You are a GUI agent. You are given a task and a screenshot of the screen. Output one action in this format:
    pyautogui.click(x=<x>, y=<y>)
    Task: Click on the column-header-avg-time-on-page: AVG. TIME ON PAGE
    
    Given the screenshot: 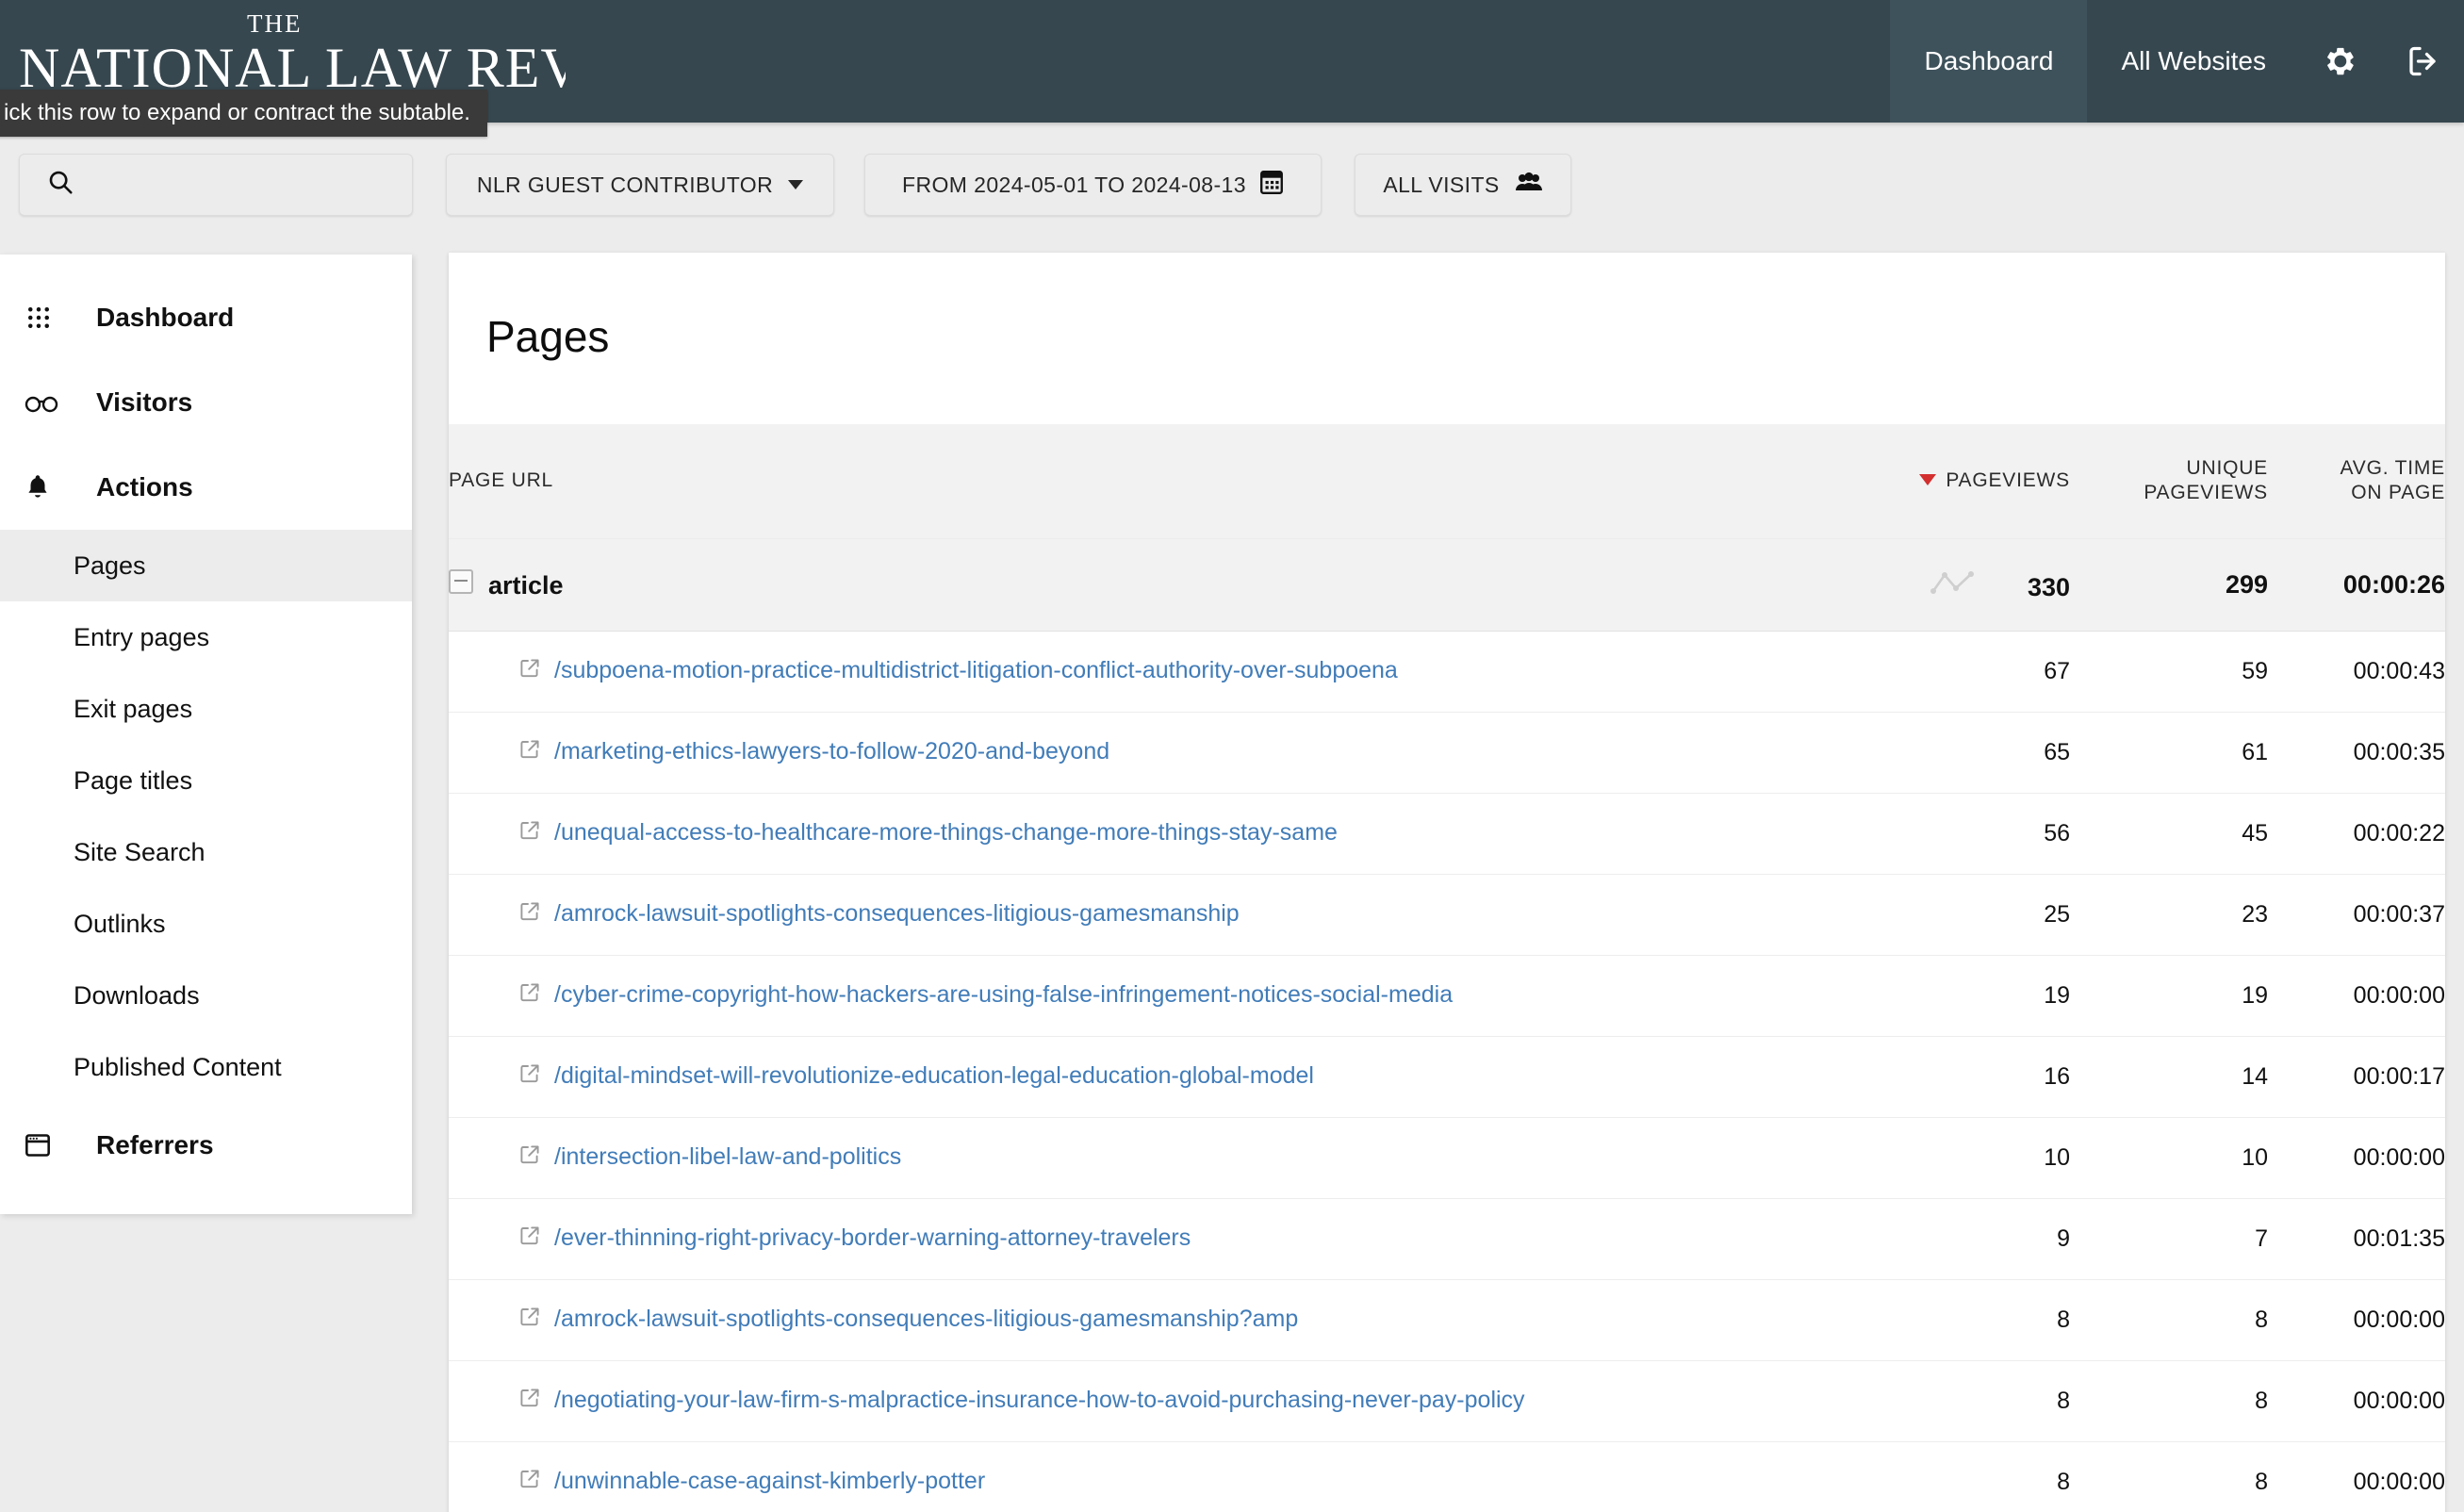 What is the action you would take?
    pyautogui.click(x=2356, y=482)
    